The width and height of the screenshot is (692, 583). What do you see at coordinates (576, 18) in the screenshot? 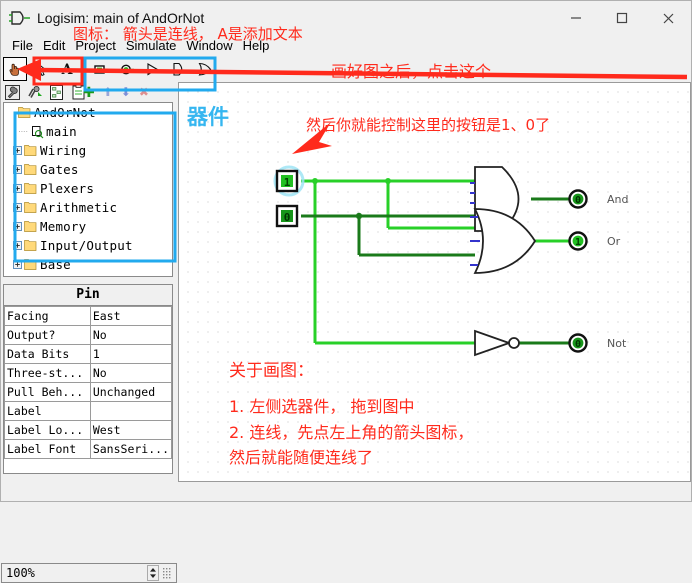
I see `minimize-button` at bounding box center [576, 18].